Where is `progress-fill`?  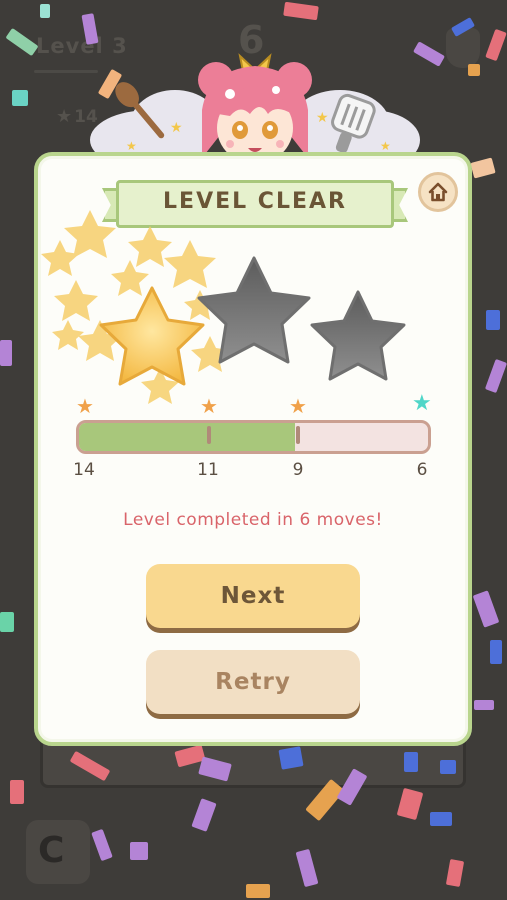
progress-fill is located at coordinates (187, 437).